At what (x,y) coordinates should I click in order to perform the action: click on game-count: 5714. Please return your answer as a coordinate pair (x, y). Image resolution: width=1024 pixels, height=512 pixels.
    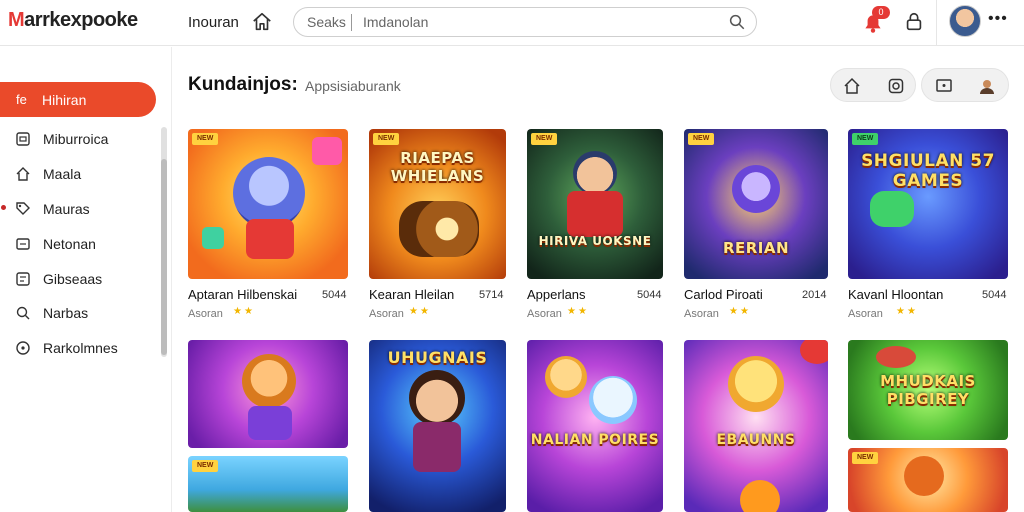
    Looking at the image, I should click on (491, 295).